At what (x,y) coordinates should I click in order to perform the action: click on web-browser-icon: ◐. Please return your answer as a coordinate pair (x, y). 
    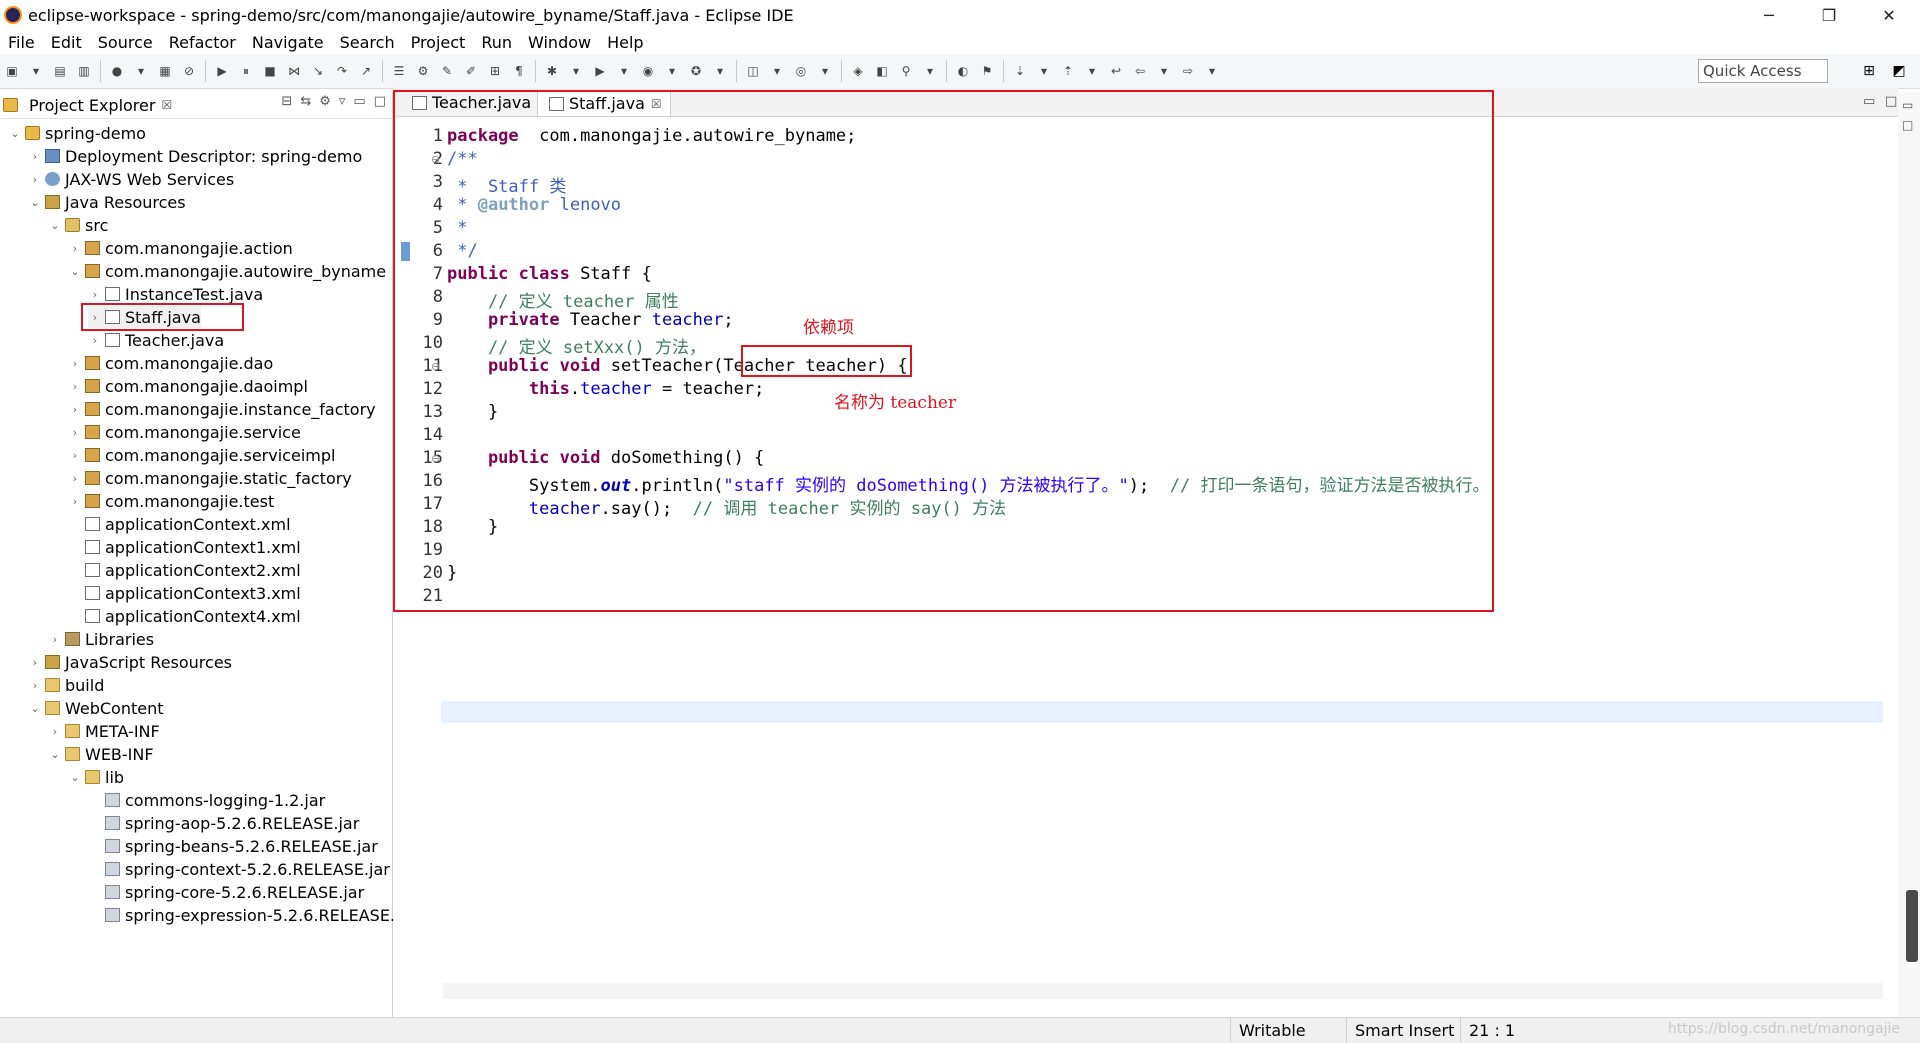
    Looking at the image, I should click on (963, 71).